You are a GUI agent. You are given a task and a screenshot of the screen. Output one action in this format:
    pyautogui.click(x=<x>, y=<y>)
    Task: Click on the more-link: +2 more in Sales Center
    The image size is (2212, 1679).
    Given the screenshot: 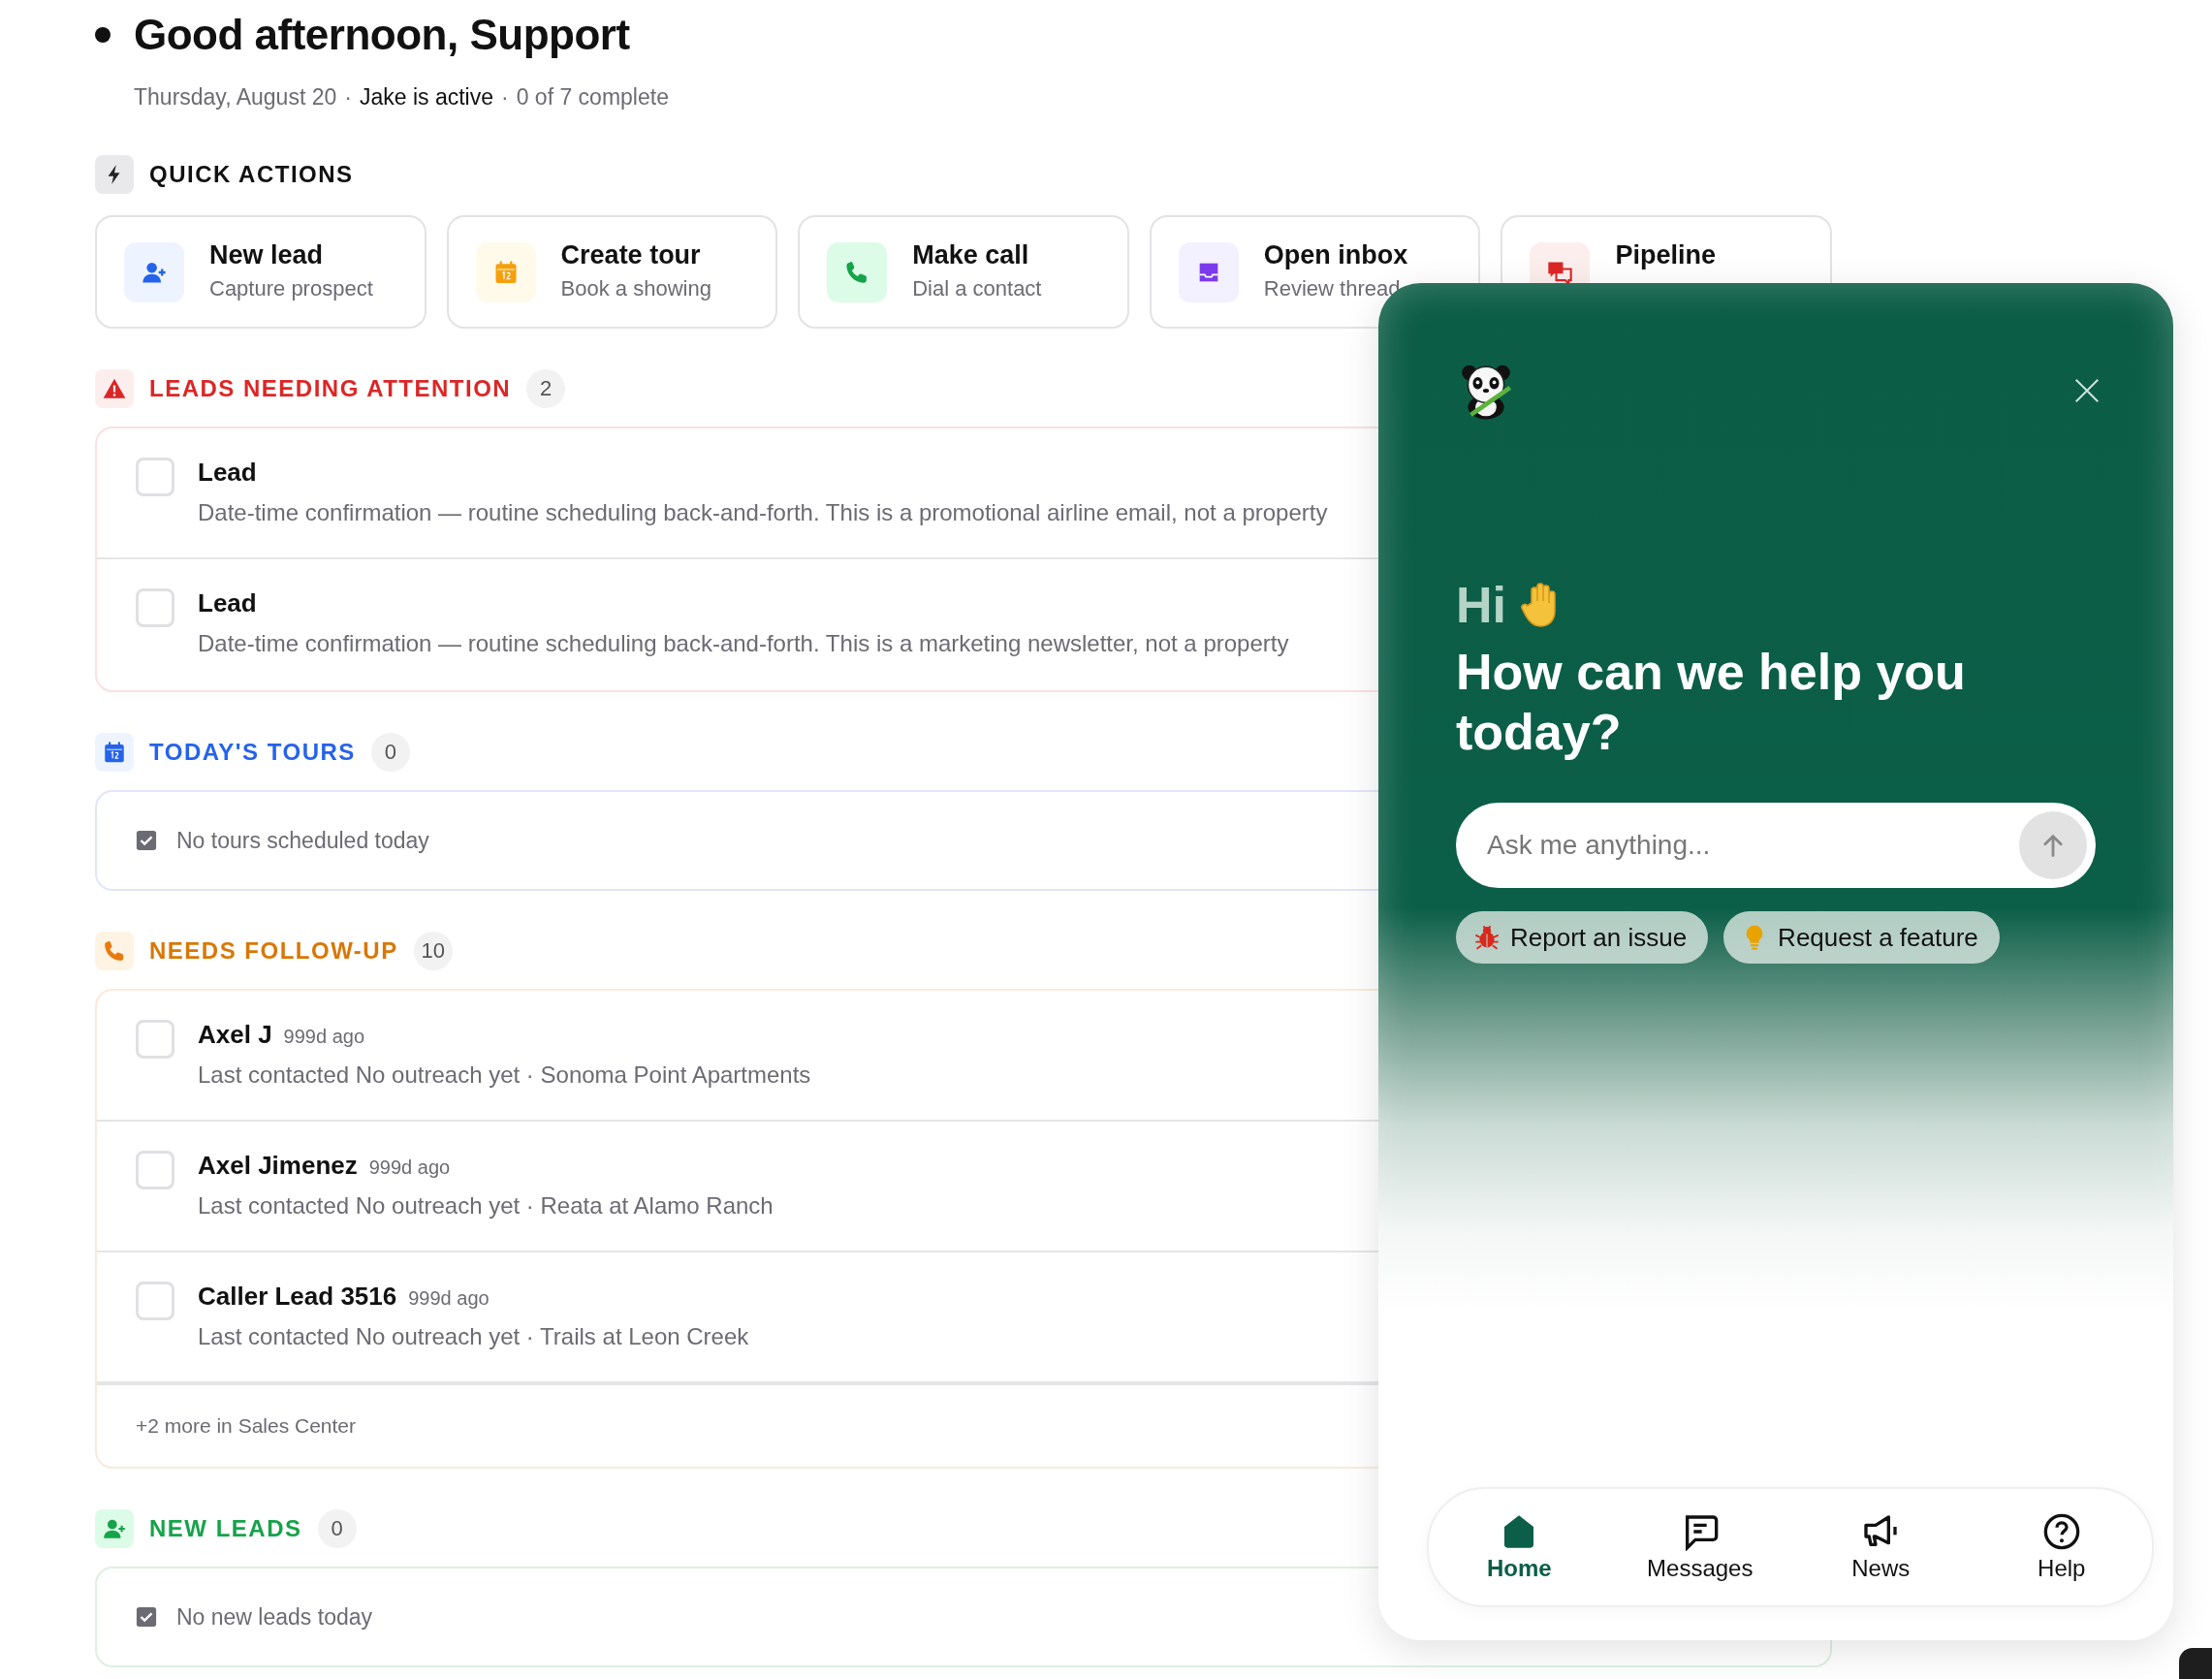 What is the action you would take?
    pyautogui.click(x=246, y=1426)
    